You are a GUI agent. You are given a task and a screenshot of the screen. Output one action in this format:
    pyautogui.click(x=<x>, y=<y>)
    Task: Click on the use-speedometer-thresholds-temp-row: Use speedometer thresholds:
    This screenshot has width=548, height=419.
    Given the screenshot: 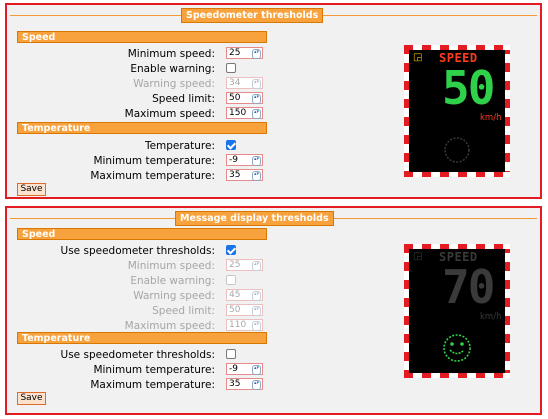 What is the action you would take?
    pyautogui.click(x=137, y=355)
    